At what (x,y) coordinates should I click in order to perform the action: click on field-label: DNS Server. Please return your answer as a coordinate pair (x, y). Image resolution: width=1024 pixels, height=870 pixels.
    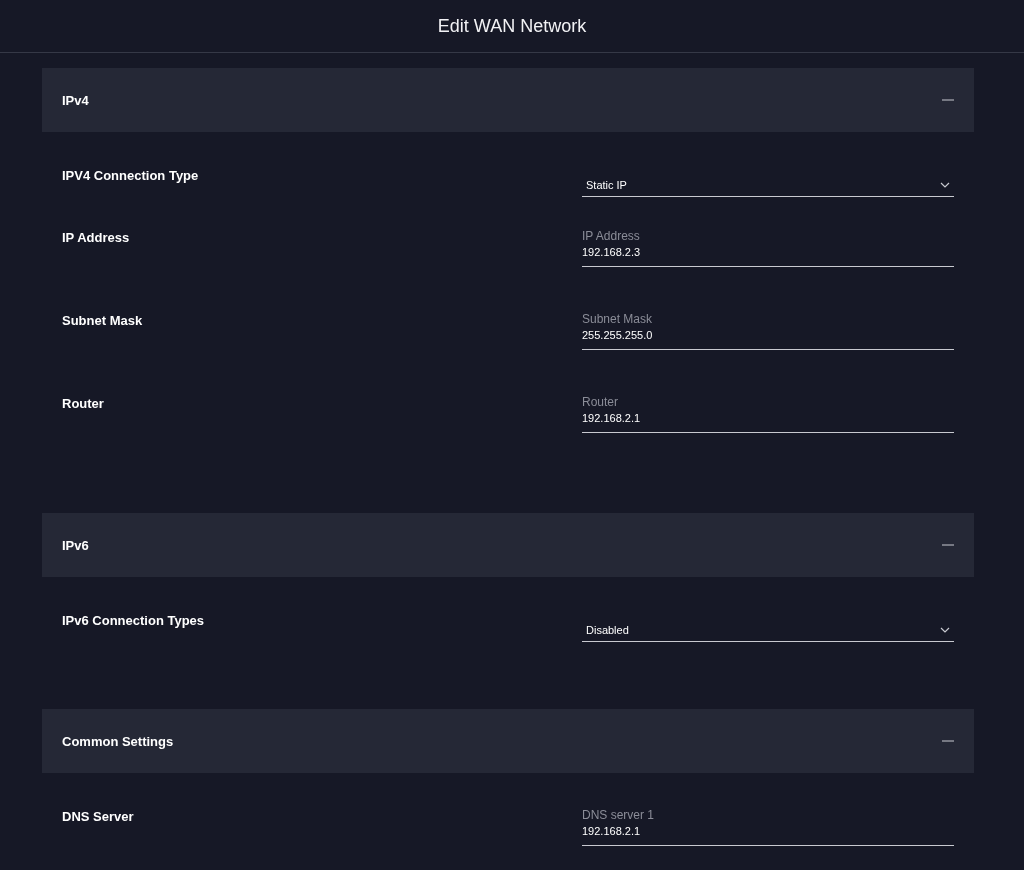
    Looking at the image, I should click on (98, 817).